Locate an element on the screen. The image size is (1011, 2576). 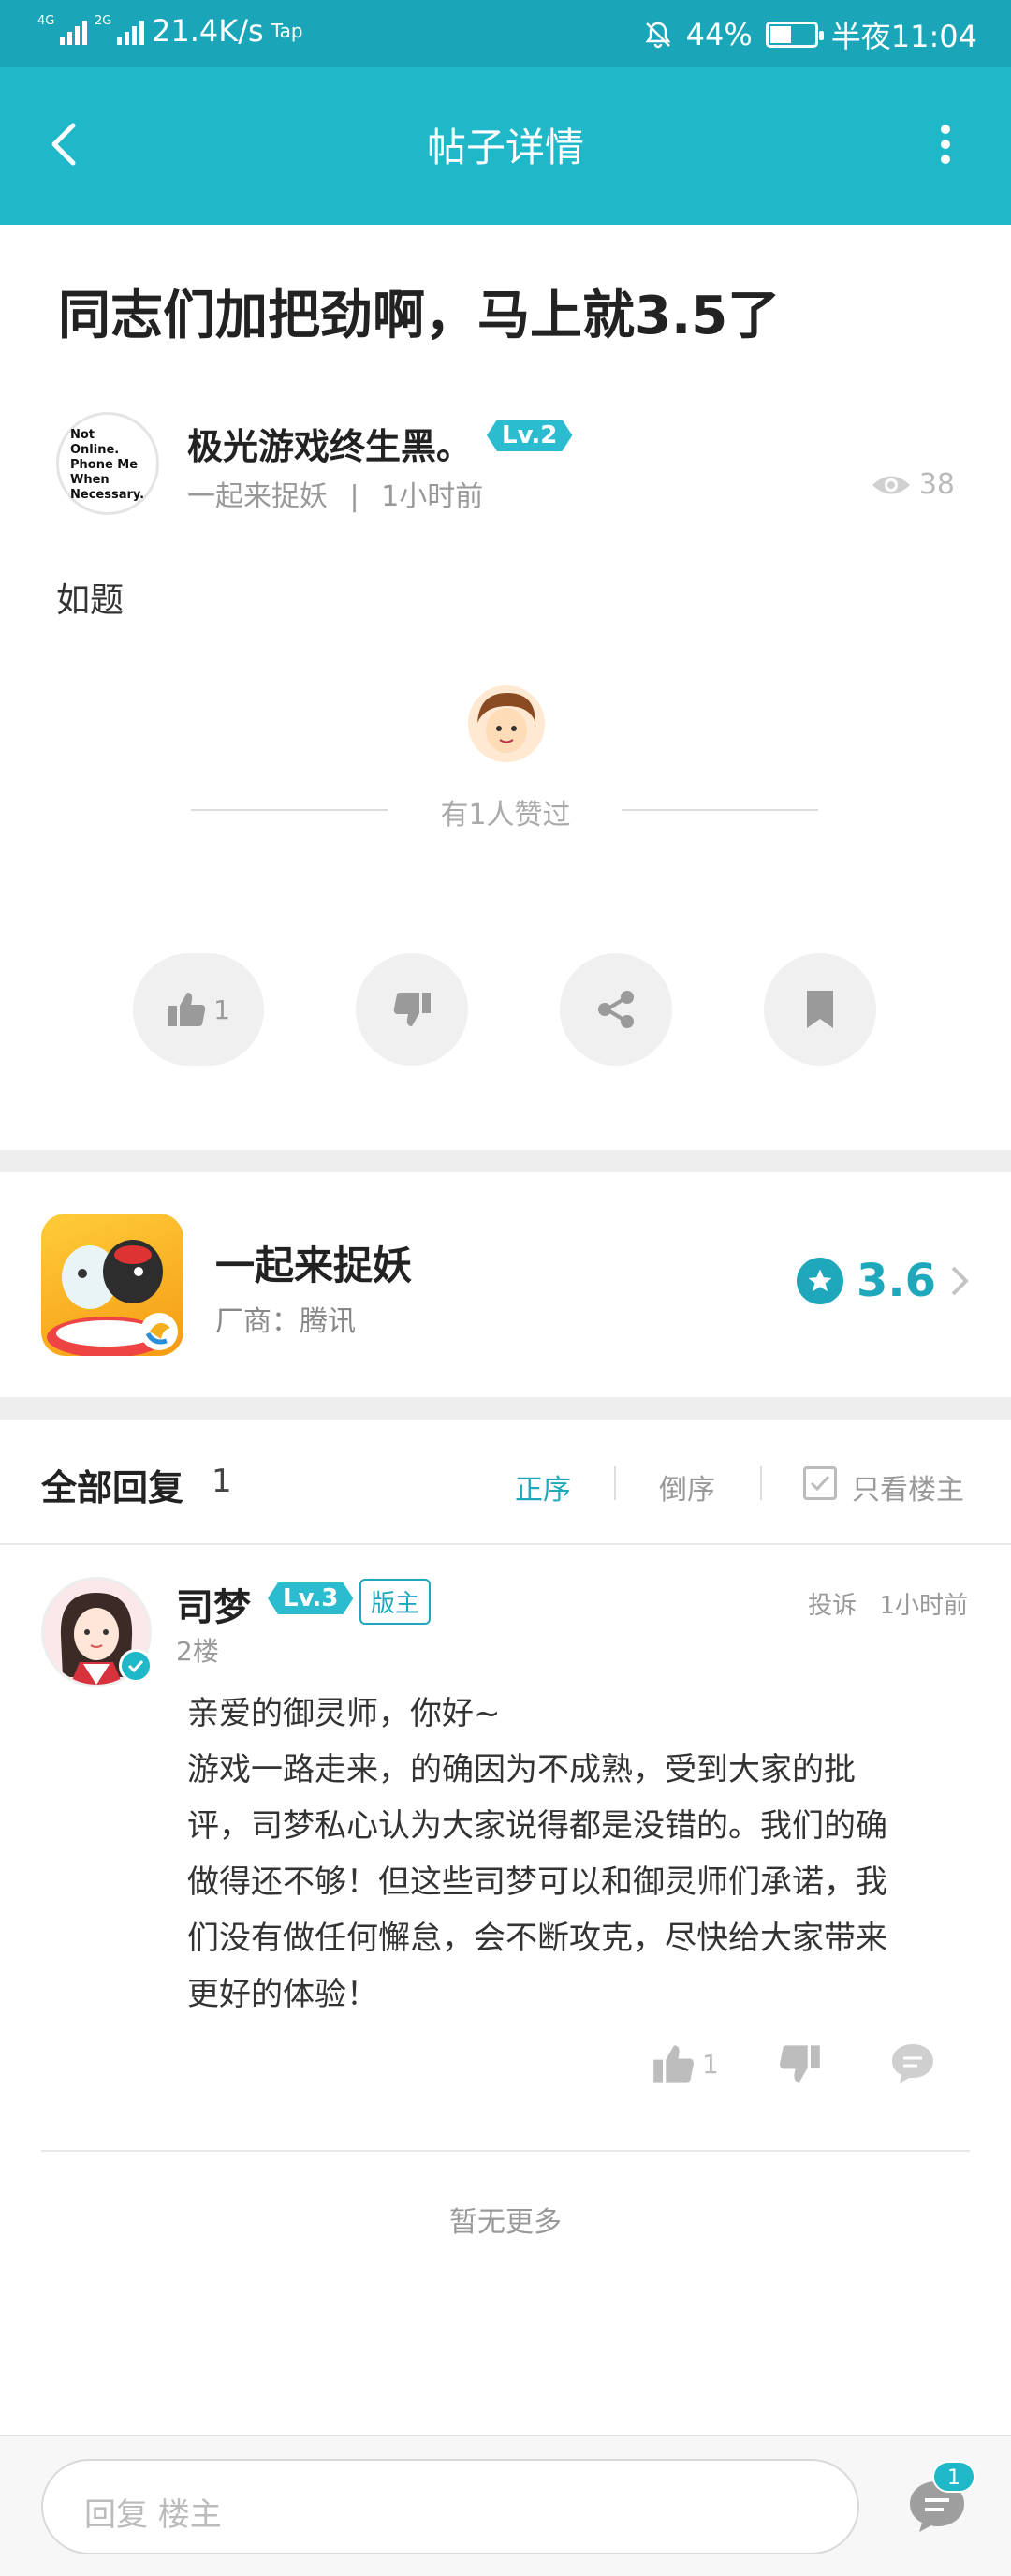
chevron-right-icon is located at coordinates (960, 1281).